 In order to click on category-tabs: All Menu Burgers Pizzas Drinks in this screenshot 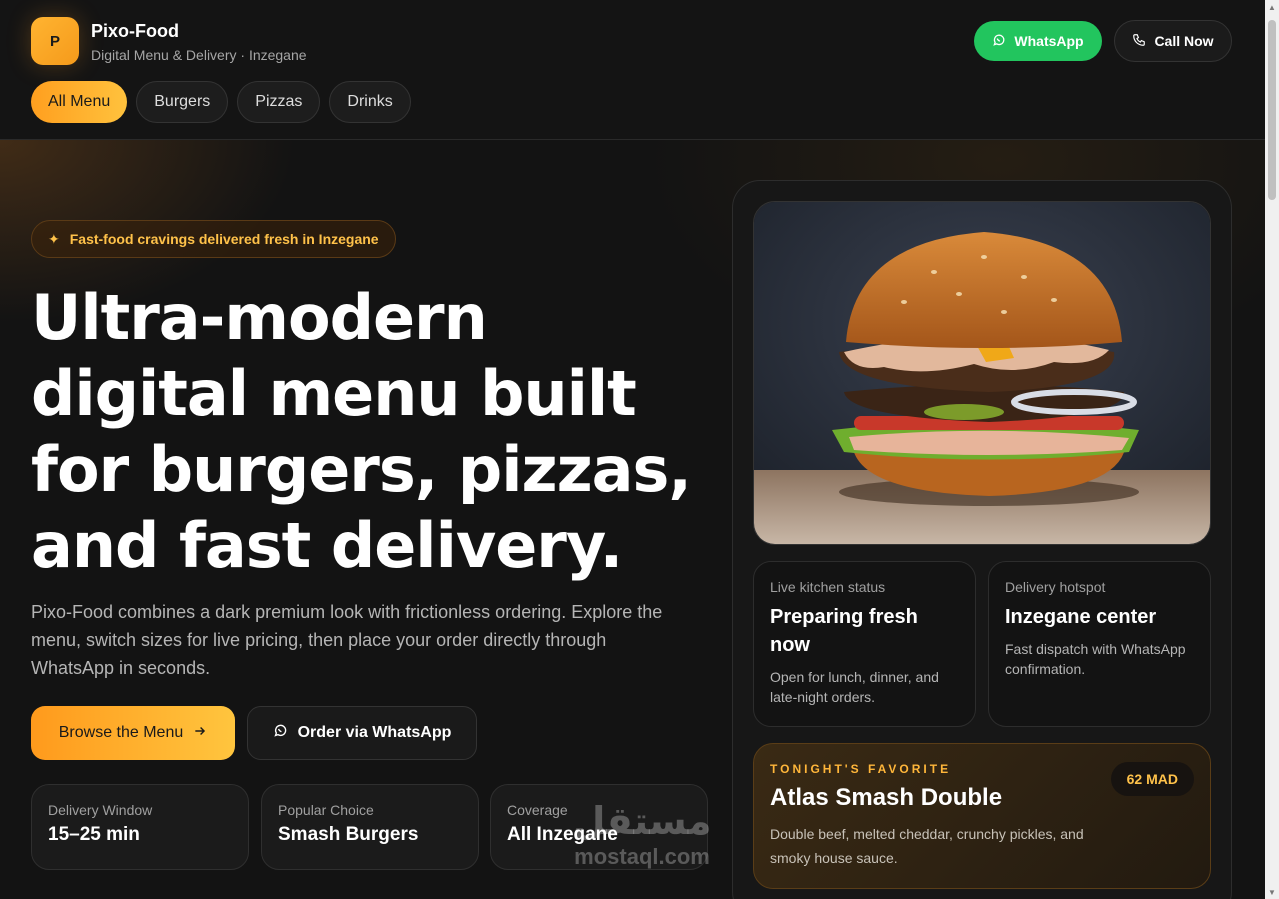, I will do `click(221, 102)`.